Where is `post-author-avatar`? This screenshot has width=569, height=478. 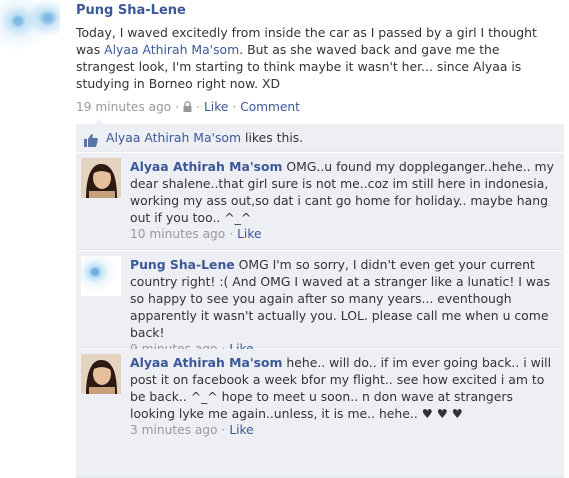 post-author-avatar is located at coordinates (30, 30).